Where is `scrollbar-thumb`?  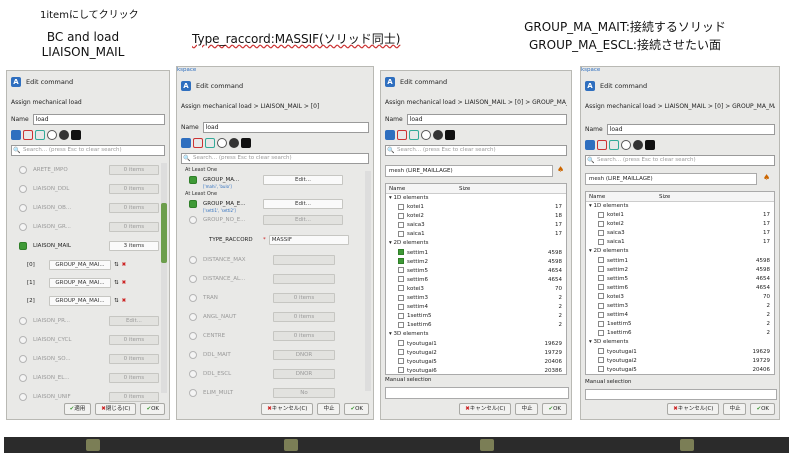 scrollbar-thumb is located at coordinates (164, 233).